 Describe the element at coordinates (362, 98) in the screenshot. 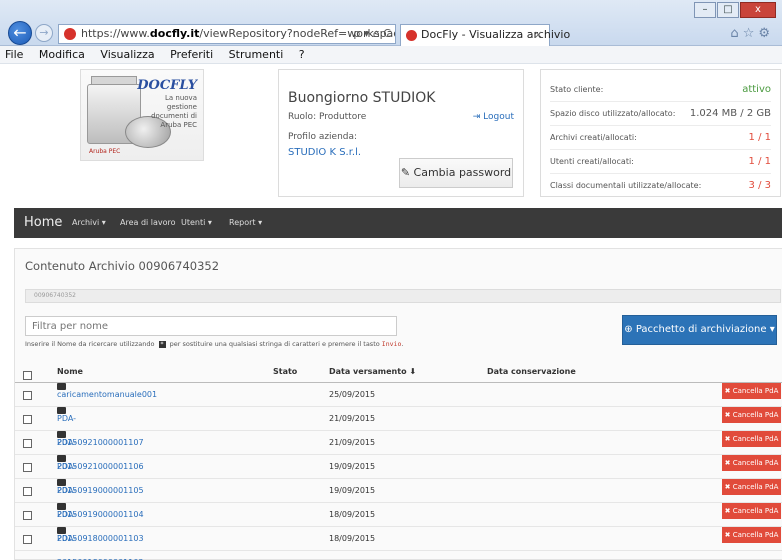

I see `greeting: Buongiorno STUDIOK` at that location.